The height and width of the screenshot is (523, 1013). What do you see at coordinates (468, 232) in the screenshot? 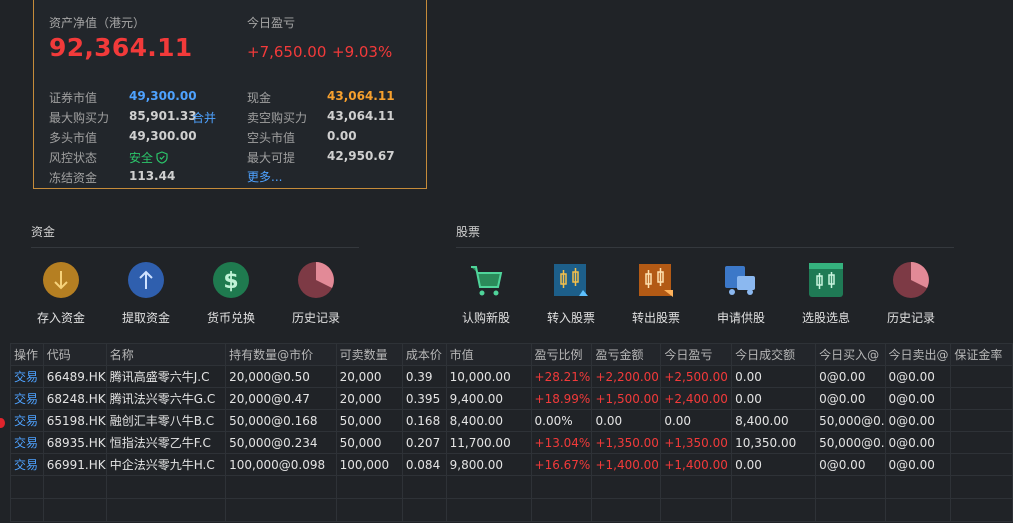
I see `stocks-section-title: 股票` at bounding box center [468, 232].